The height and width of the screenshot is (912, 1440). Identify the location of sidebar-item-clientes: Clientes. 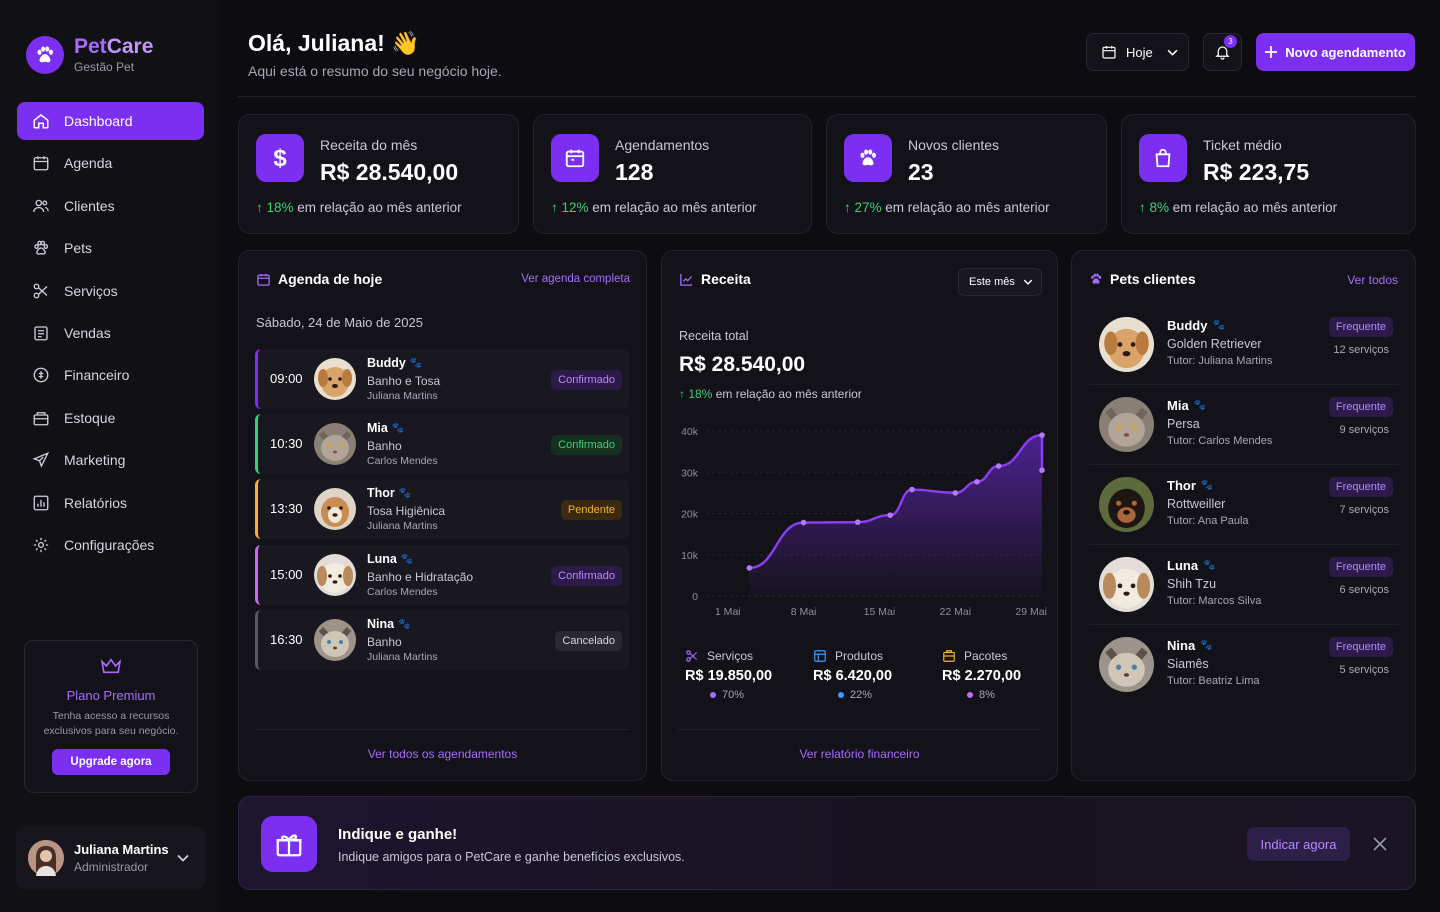
(110, 206).